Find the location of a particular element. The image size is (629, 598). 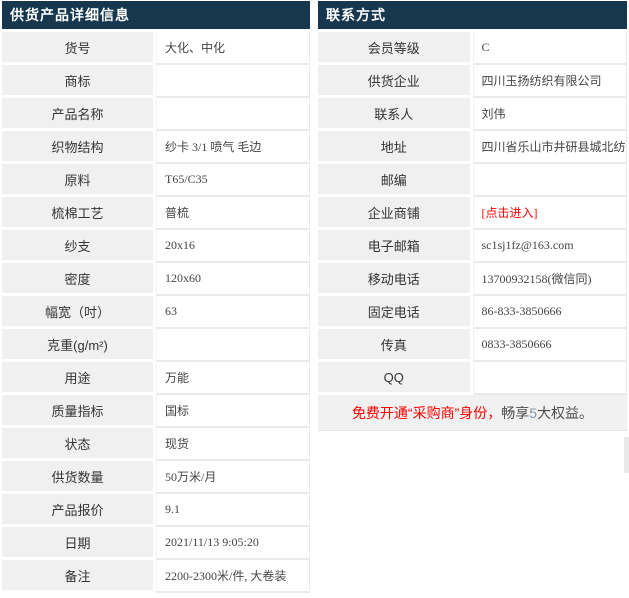

table-row: 联系人 刘伟 is located at coordinates (472, 114).